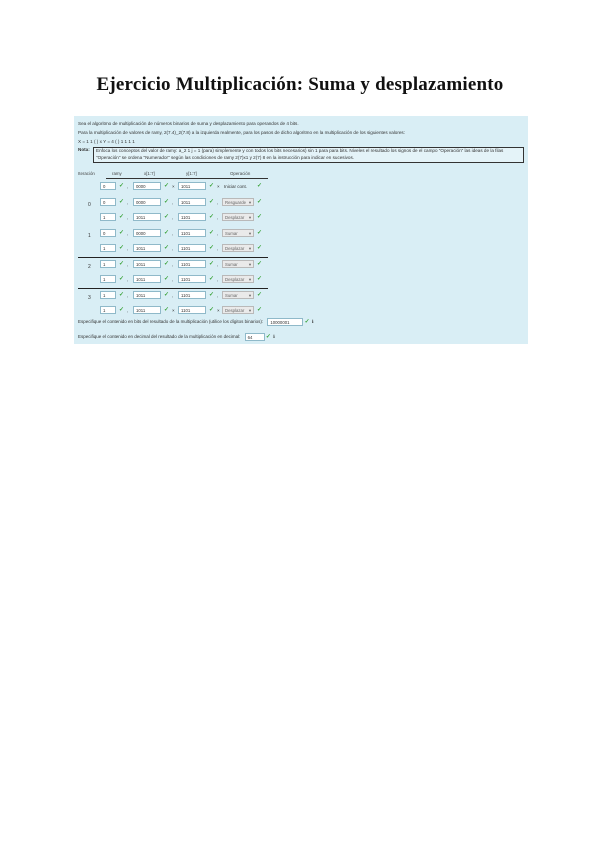  Describe the element at coordinates (84, 149) in the screenshot. I see `note-label: Nota:` at that location.